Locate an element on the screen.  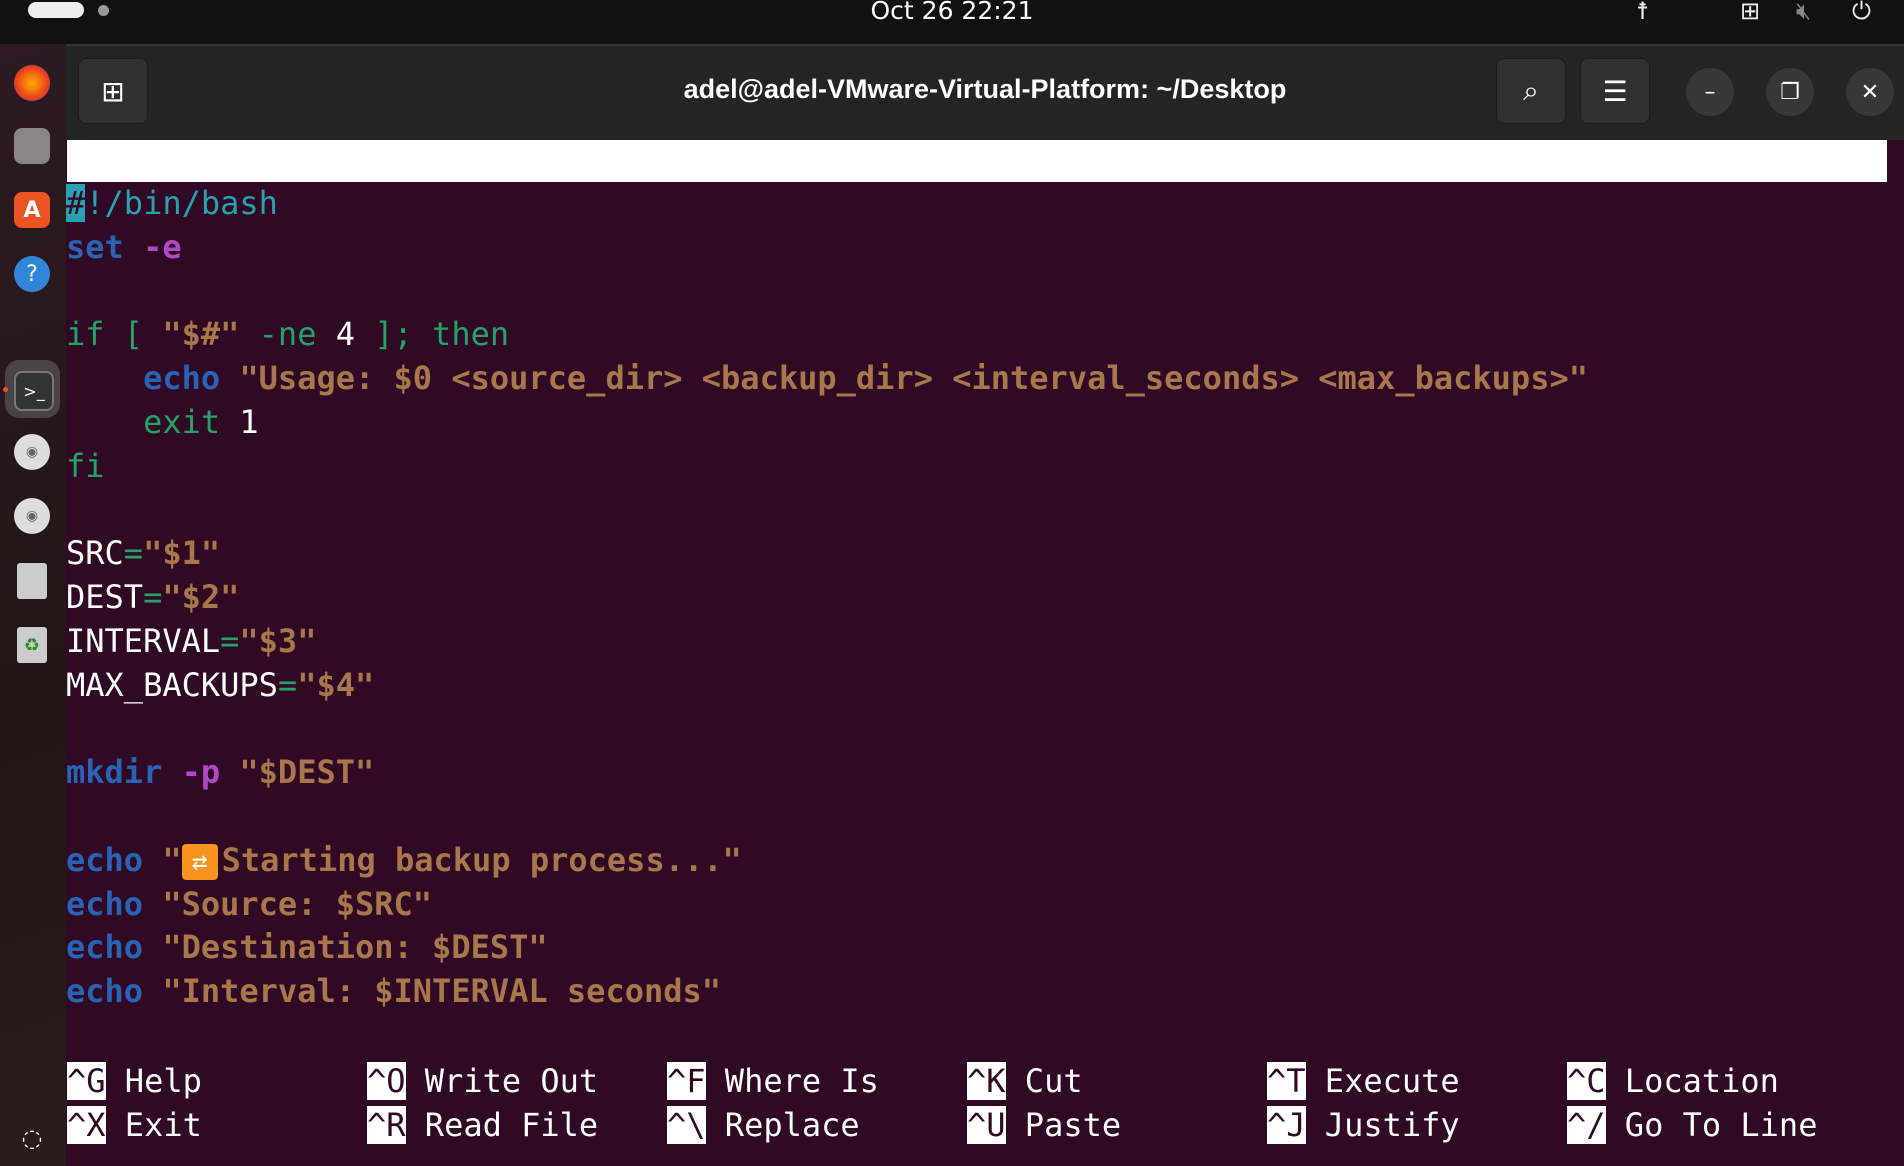
code-token: !/bin/bash is located at coordinates (181, 202).